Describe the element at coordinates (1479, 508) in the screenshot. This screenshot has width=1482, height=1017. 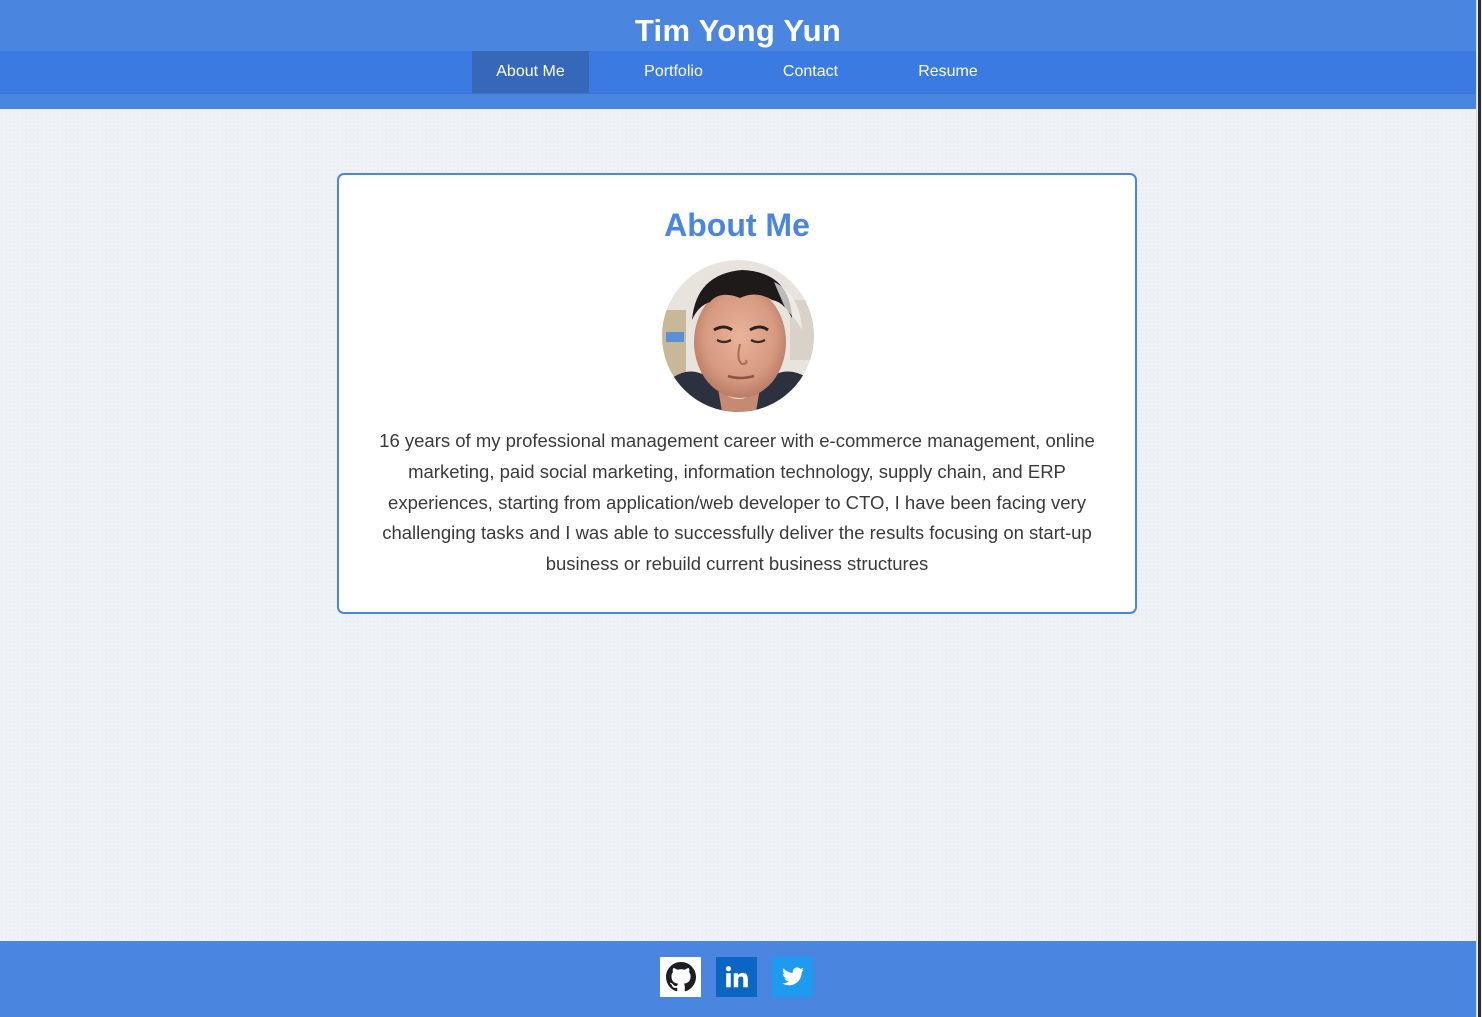
I see `window-scrollbar` at that location.